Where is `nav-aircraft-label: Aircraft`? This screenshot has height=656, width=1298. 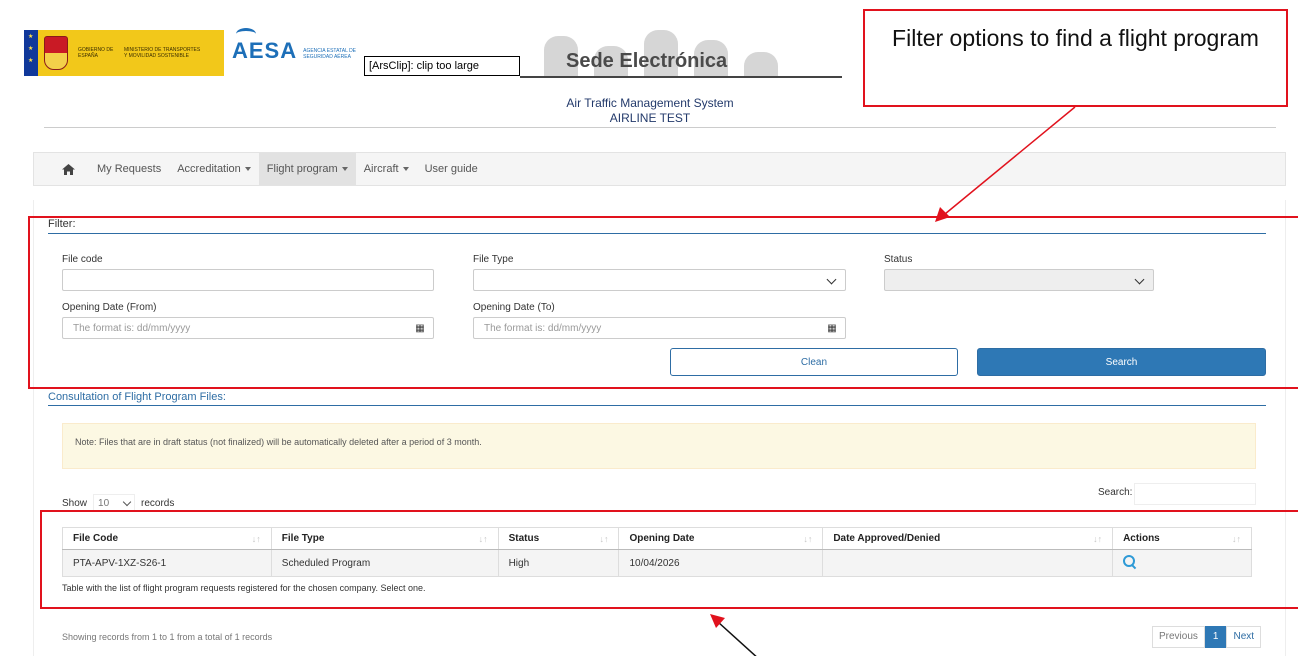 nav-aircraft-label: Aircraft is located at coordinates (381, 169).